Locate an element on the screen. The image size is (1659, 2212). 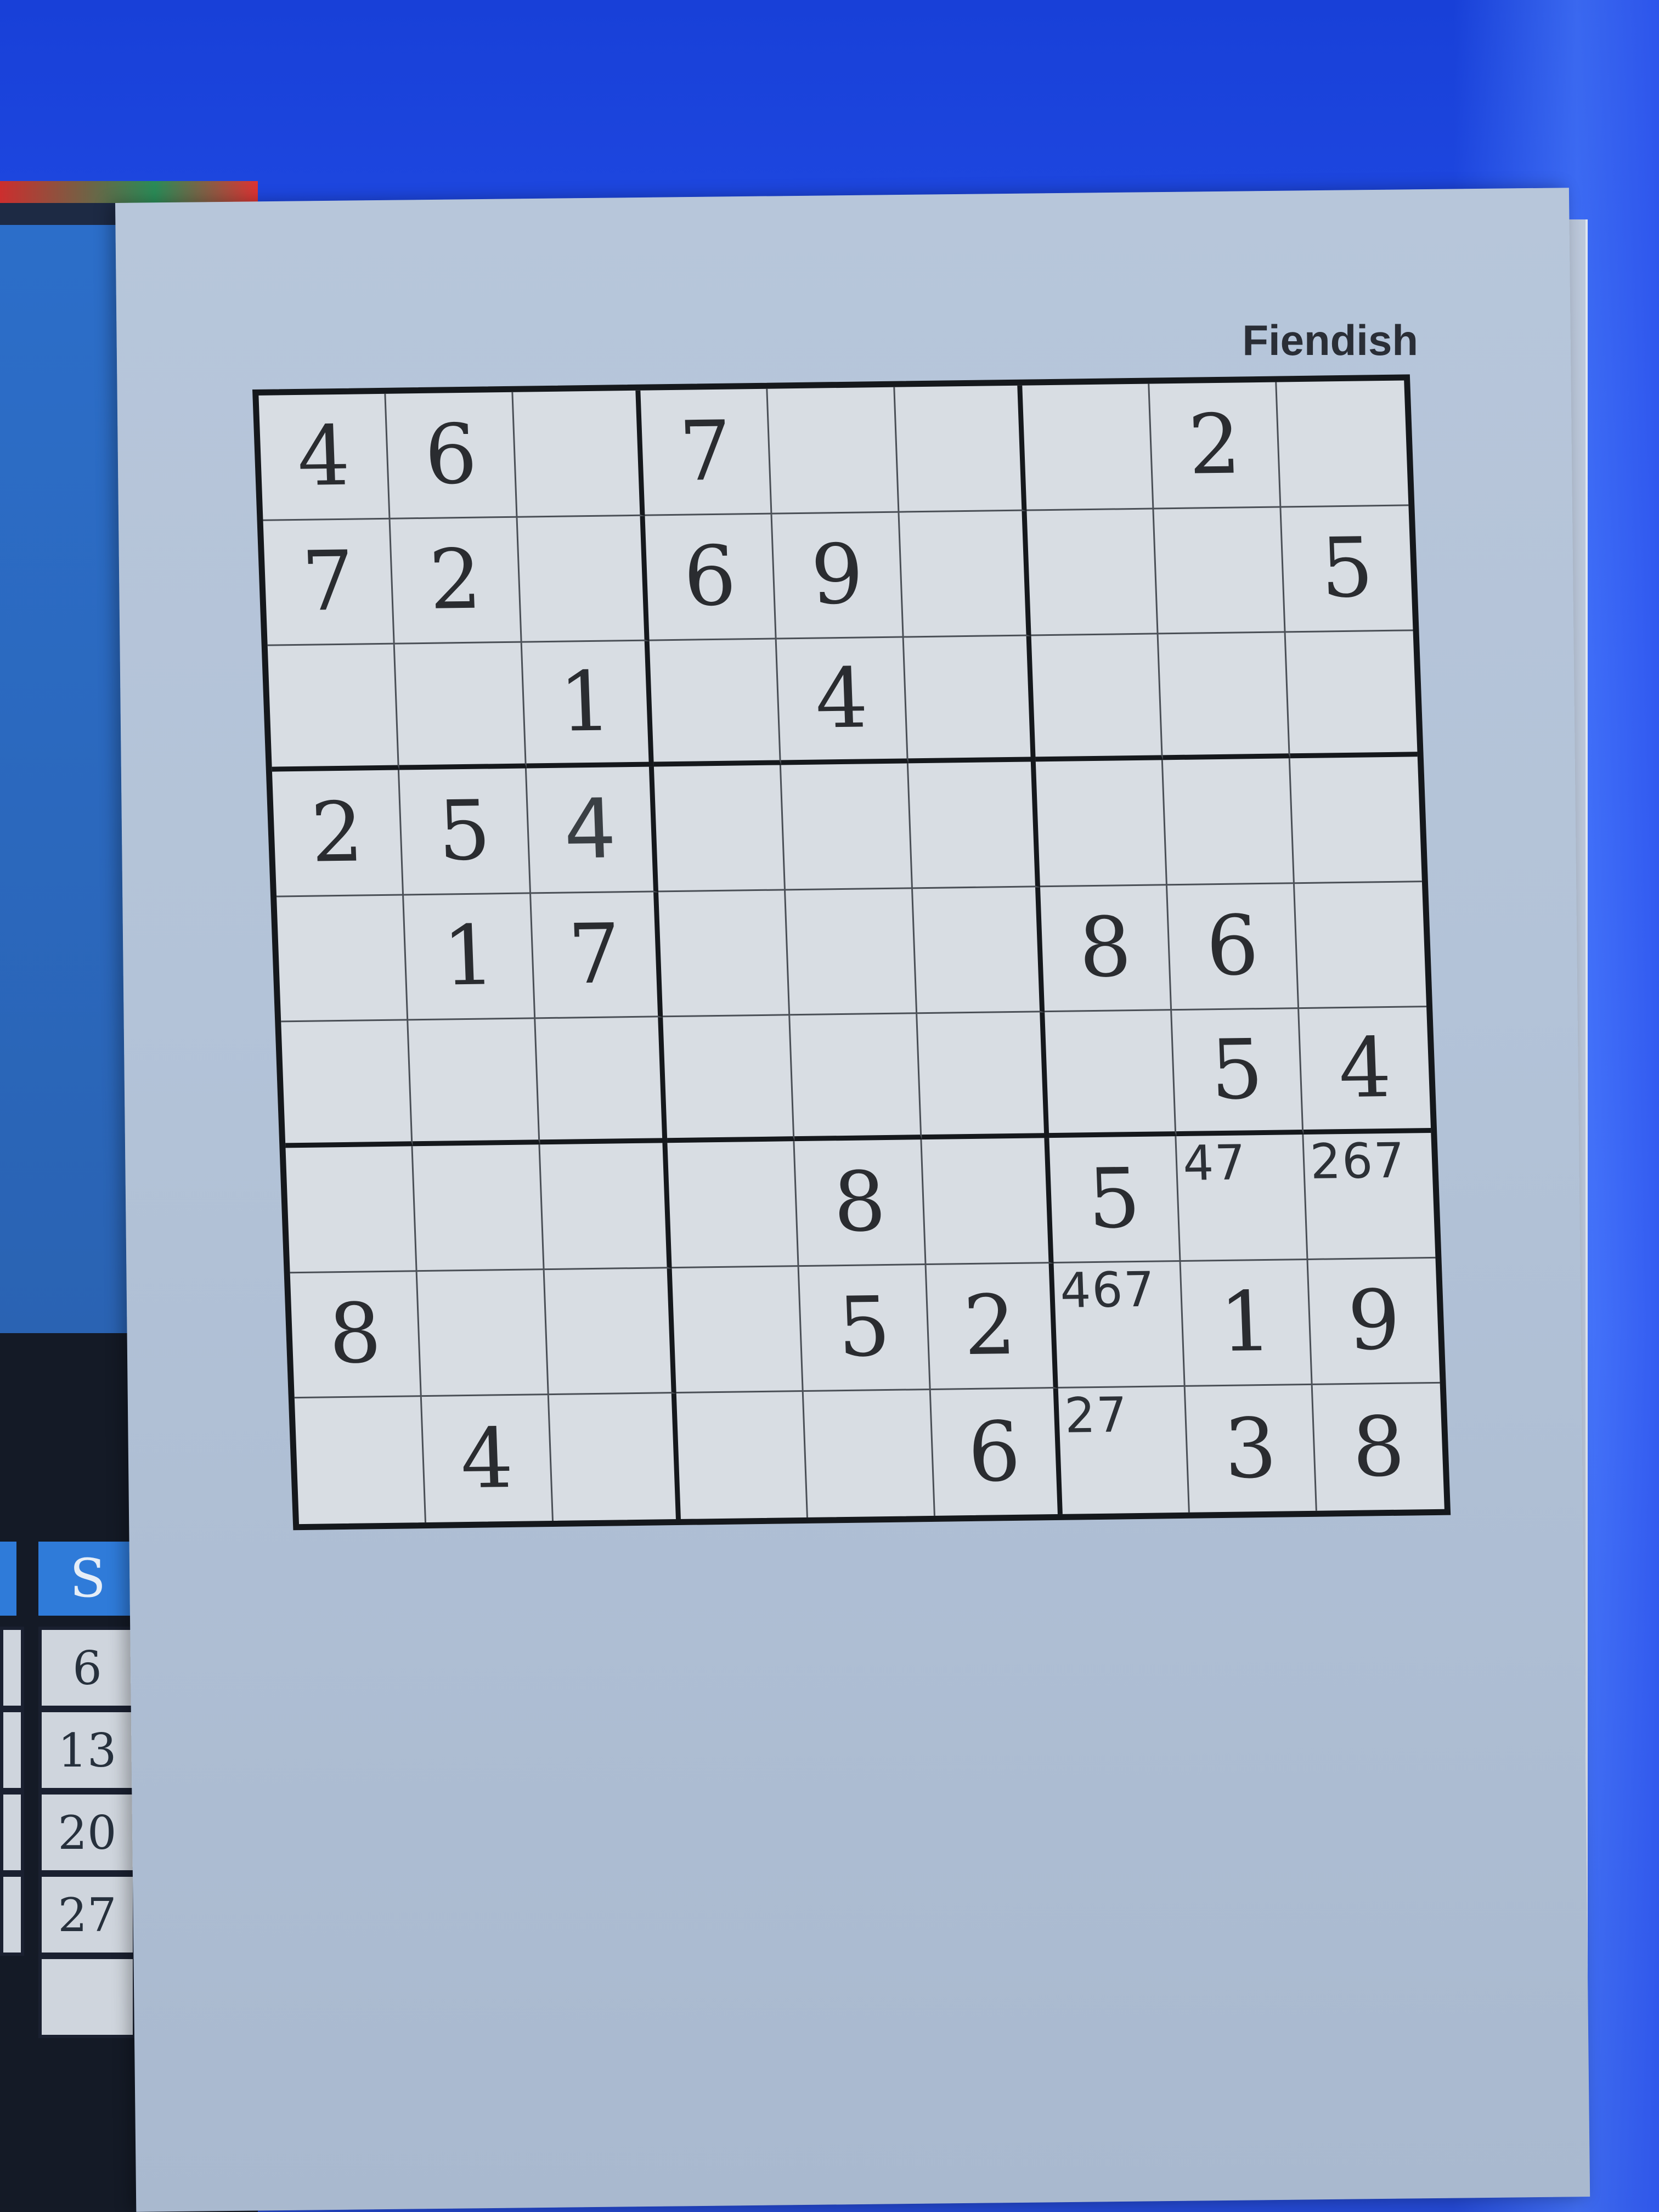
sudoku-cell-r4-c1: 2 is located at coordinates (338, 834).